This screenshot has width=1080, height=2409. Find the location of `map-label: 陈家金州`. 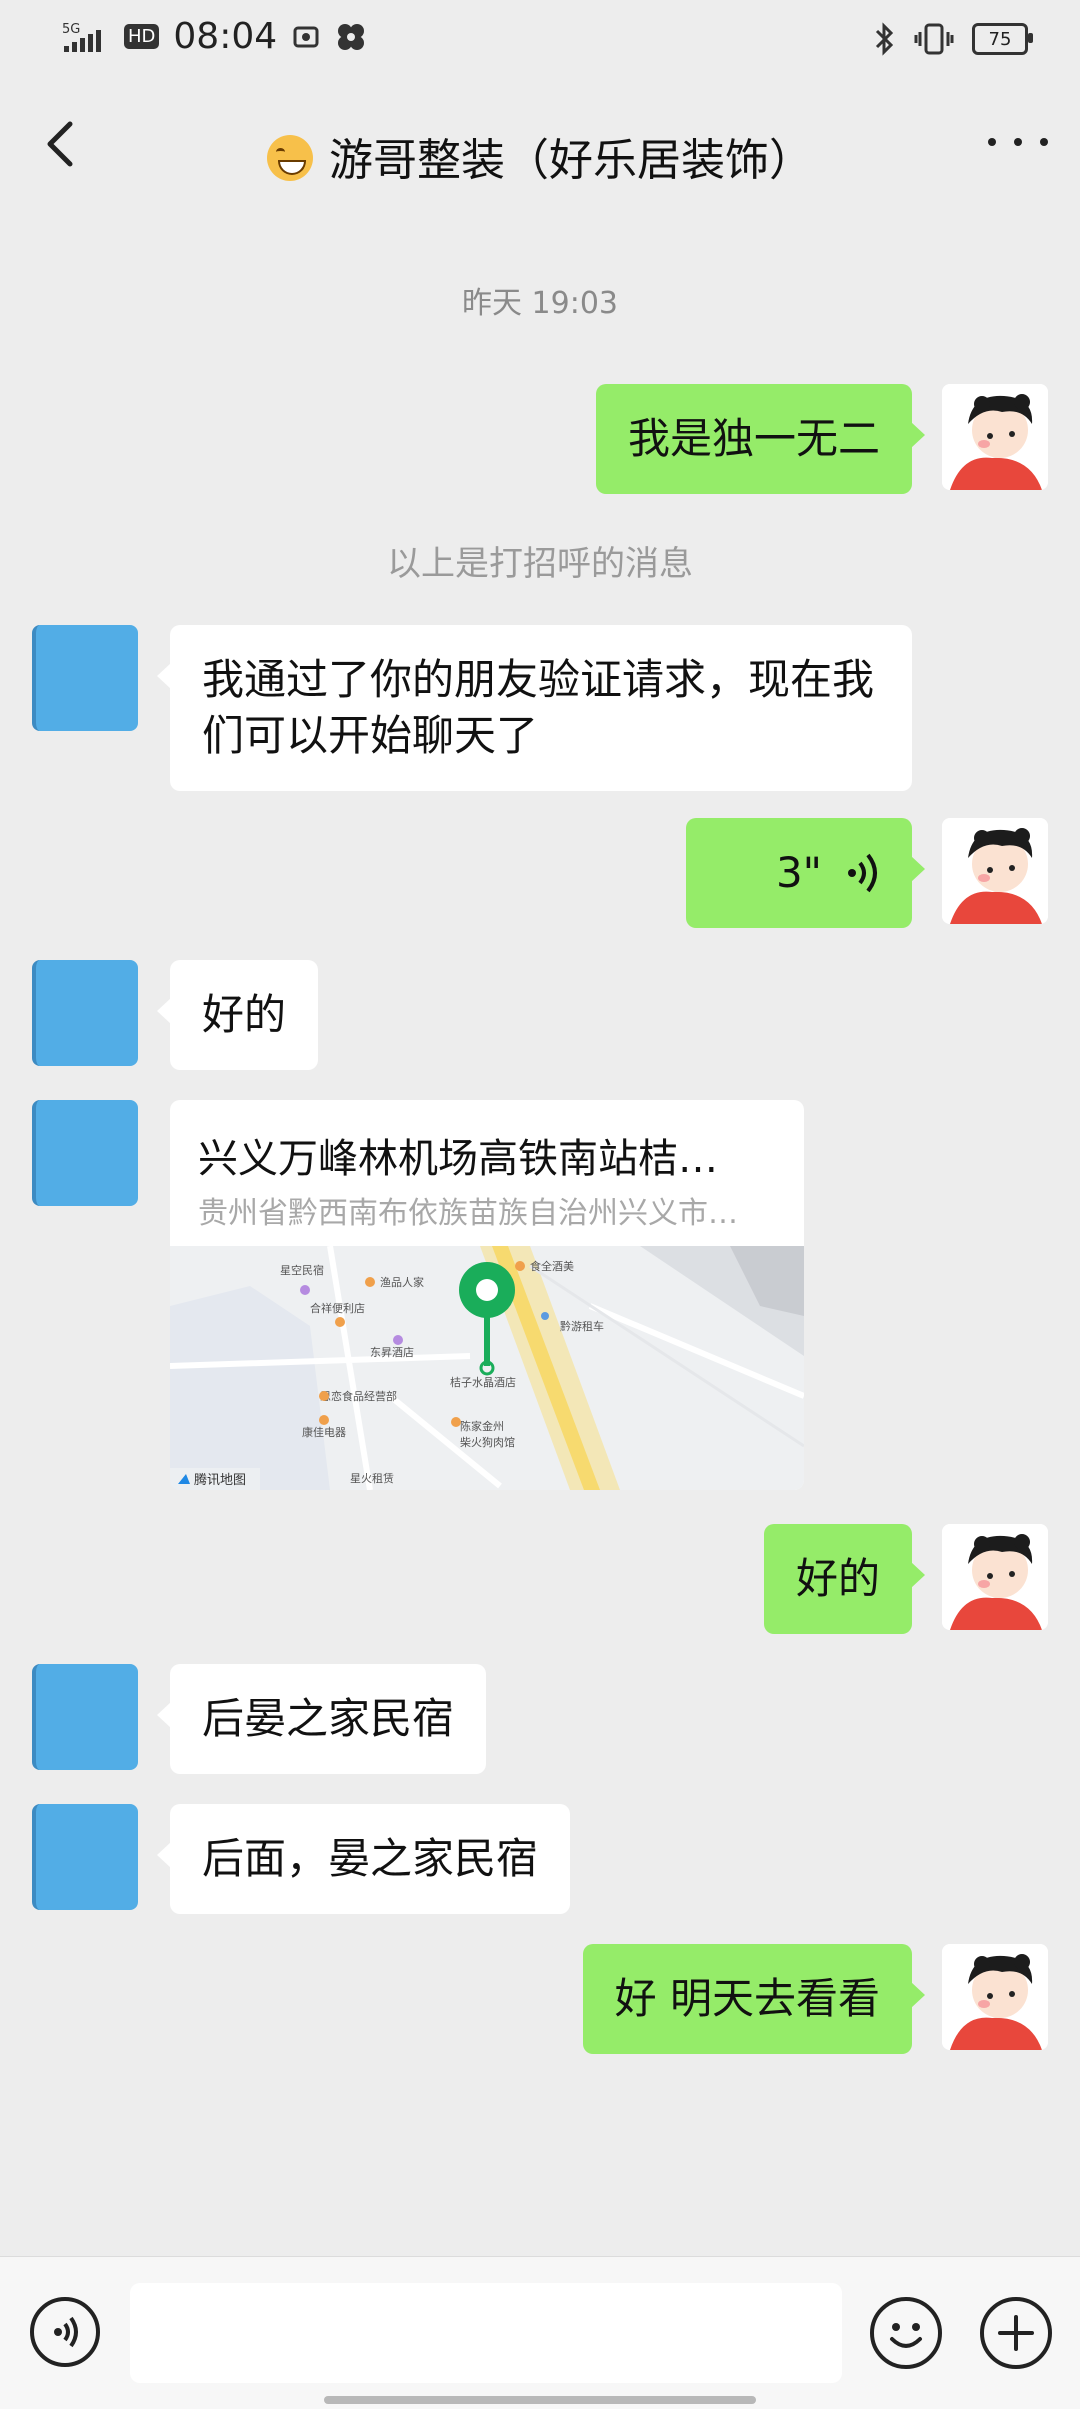

map-label: 陈家金州 is located at coordinates (482, 1426).